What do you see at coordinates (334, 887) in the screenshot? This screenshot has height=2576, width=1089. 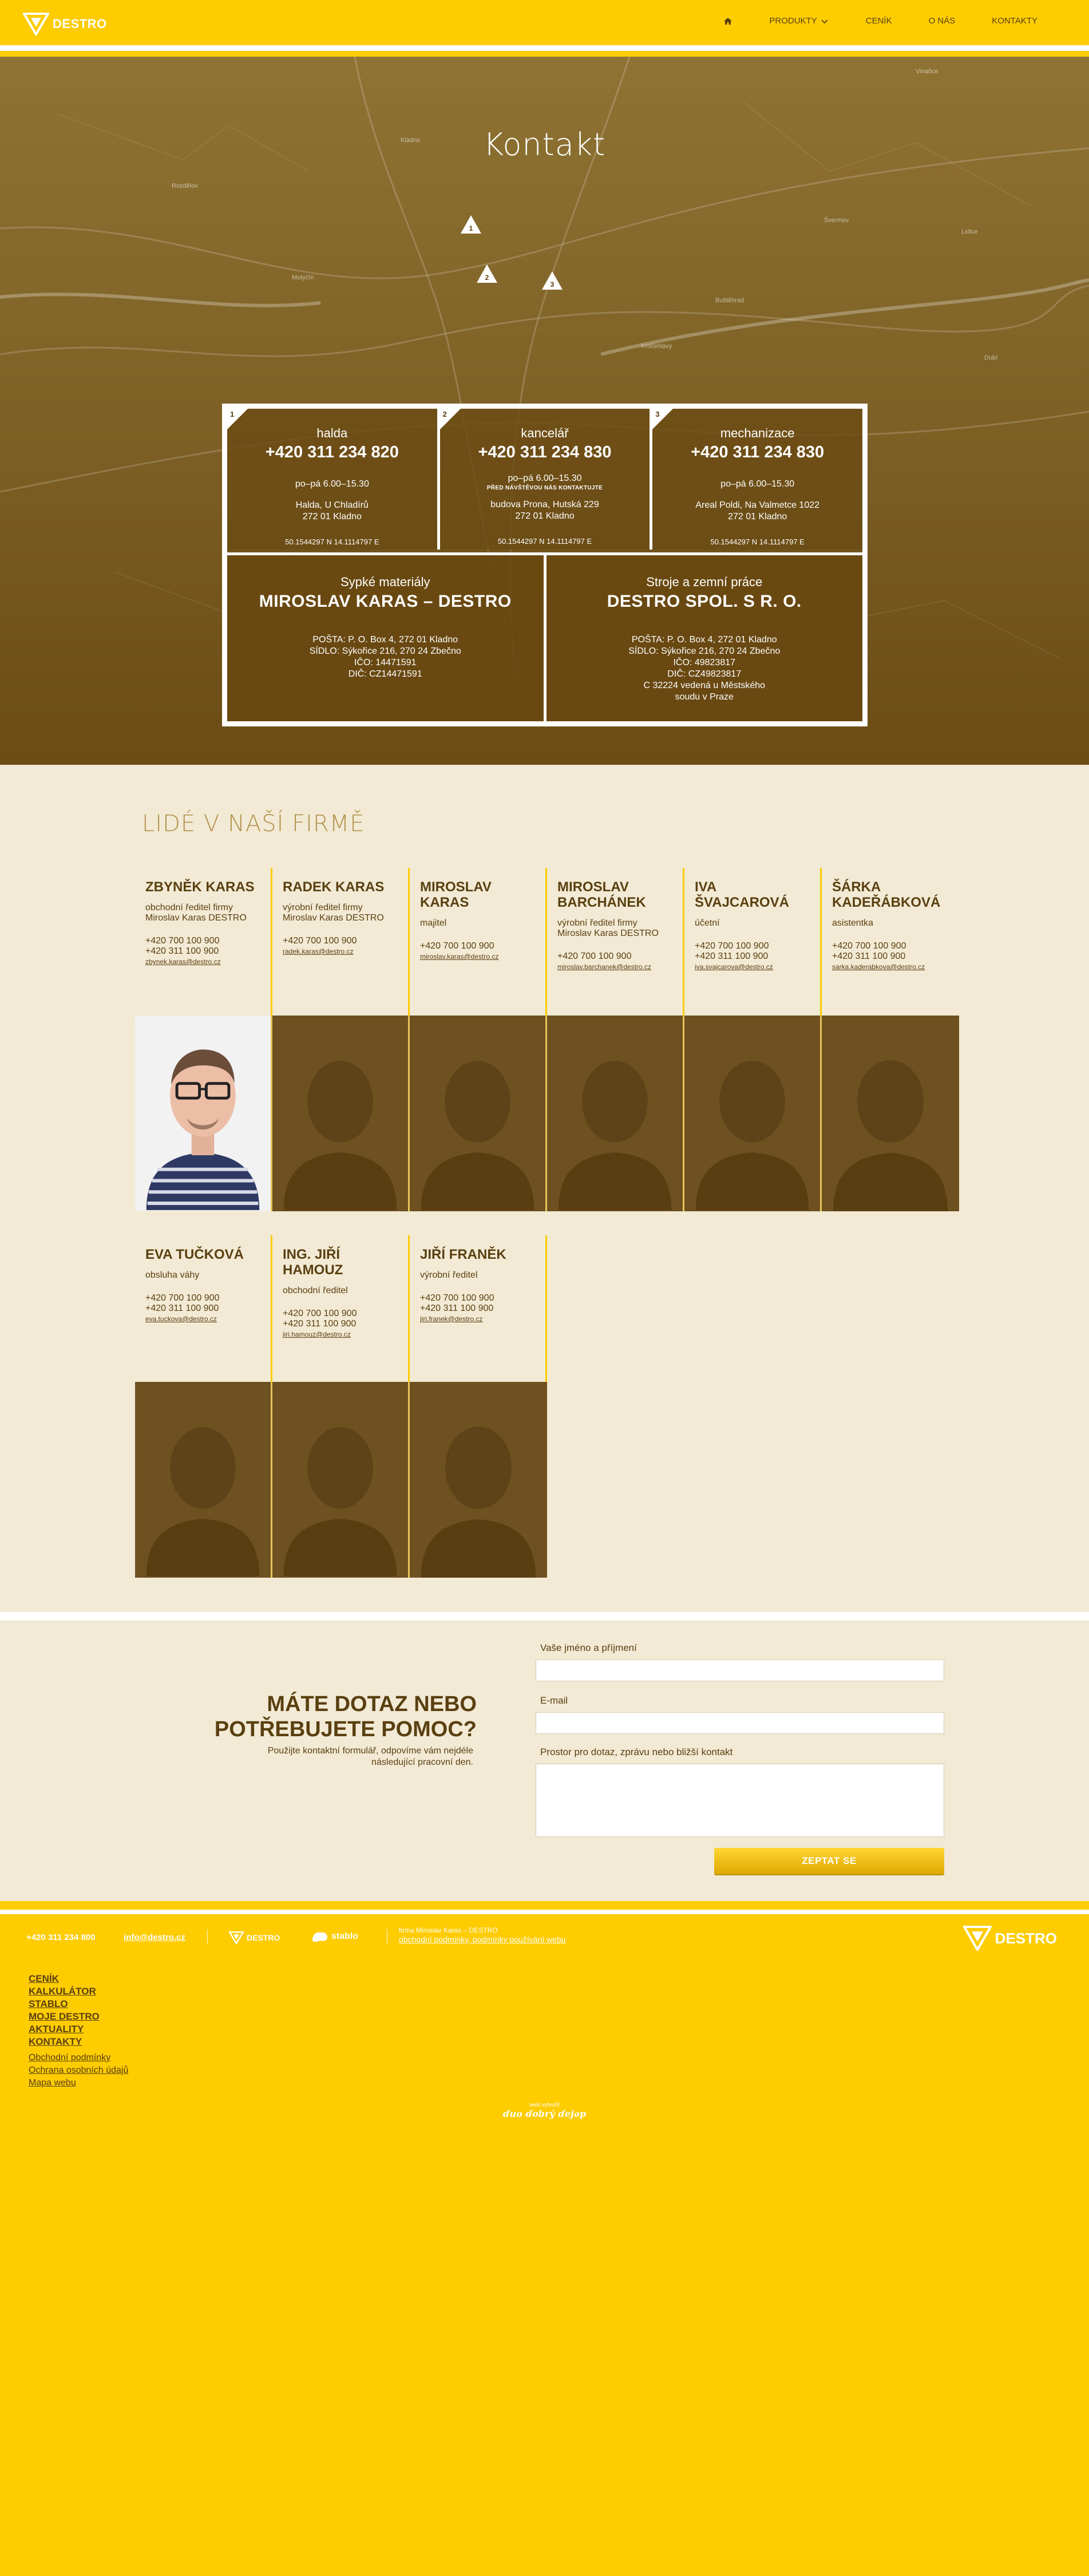 I see `person-name: RADEK KARAS` at bounding box center [334, 887].